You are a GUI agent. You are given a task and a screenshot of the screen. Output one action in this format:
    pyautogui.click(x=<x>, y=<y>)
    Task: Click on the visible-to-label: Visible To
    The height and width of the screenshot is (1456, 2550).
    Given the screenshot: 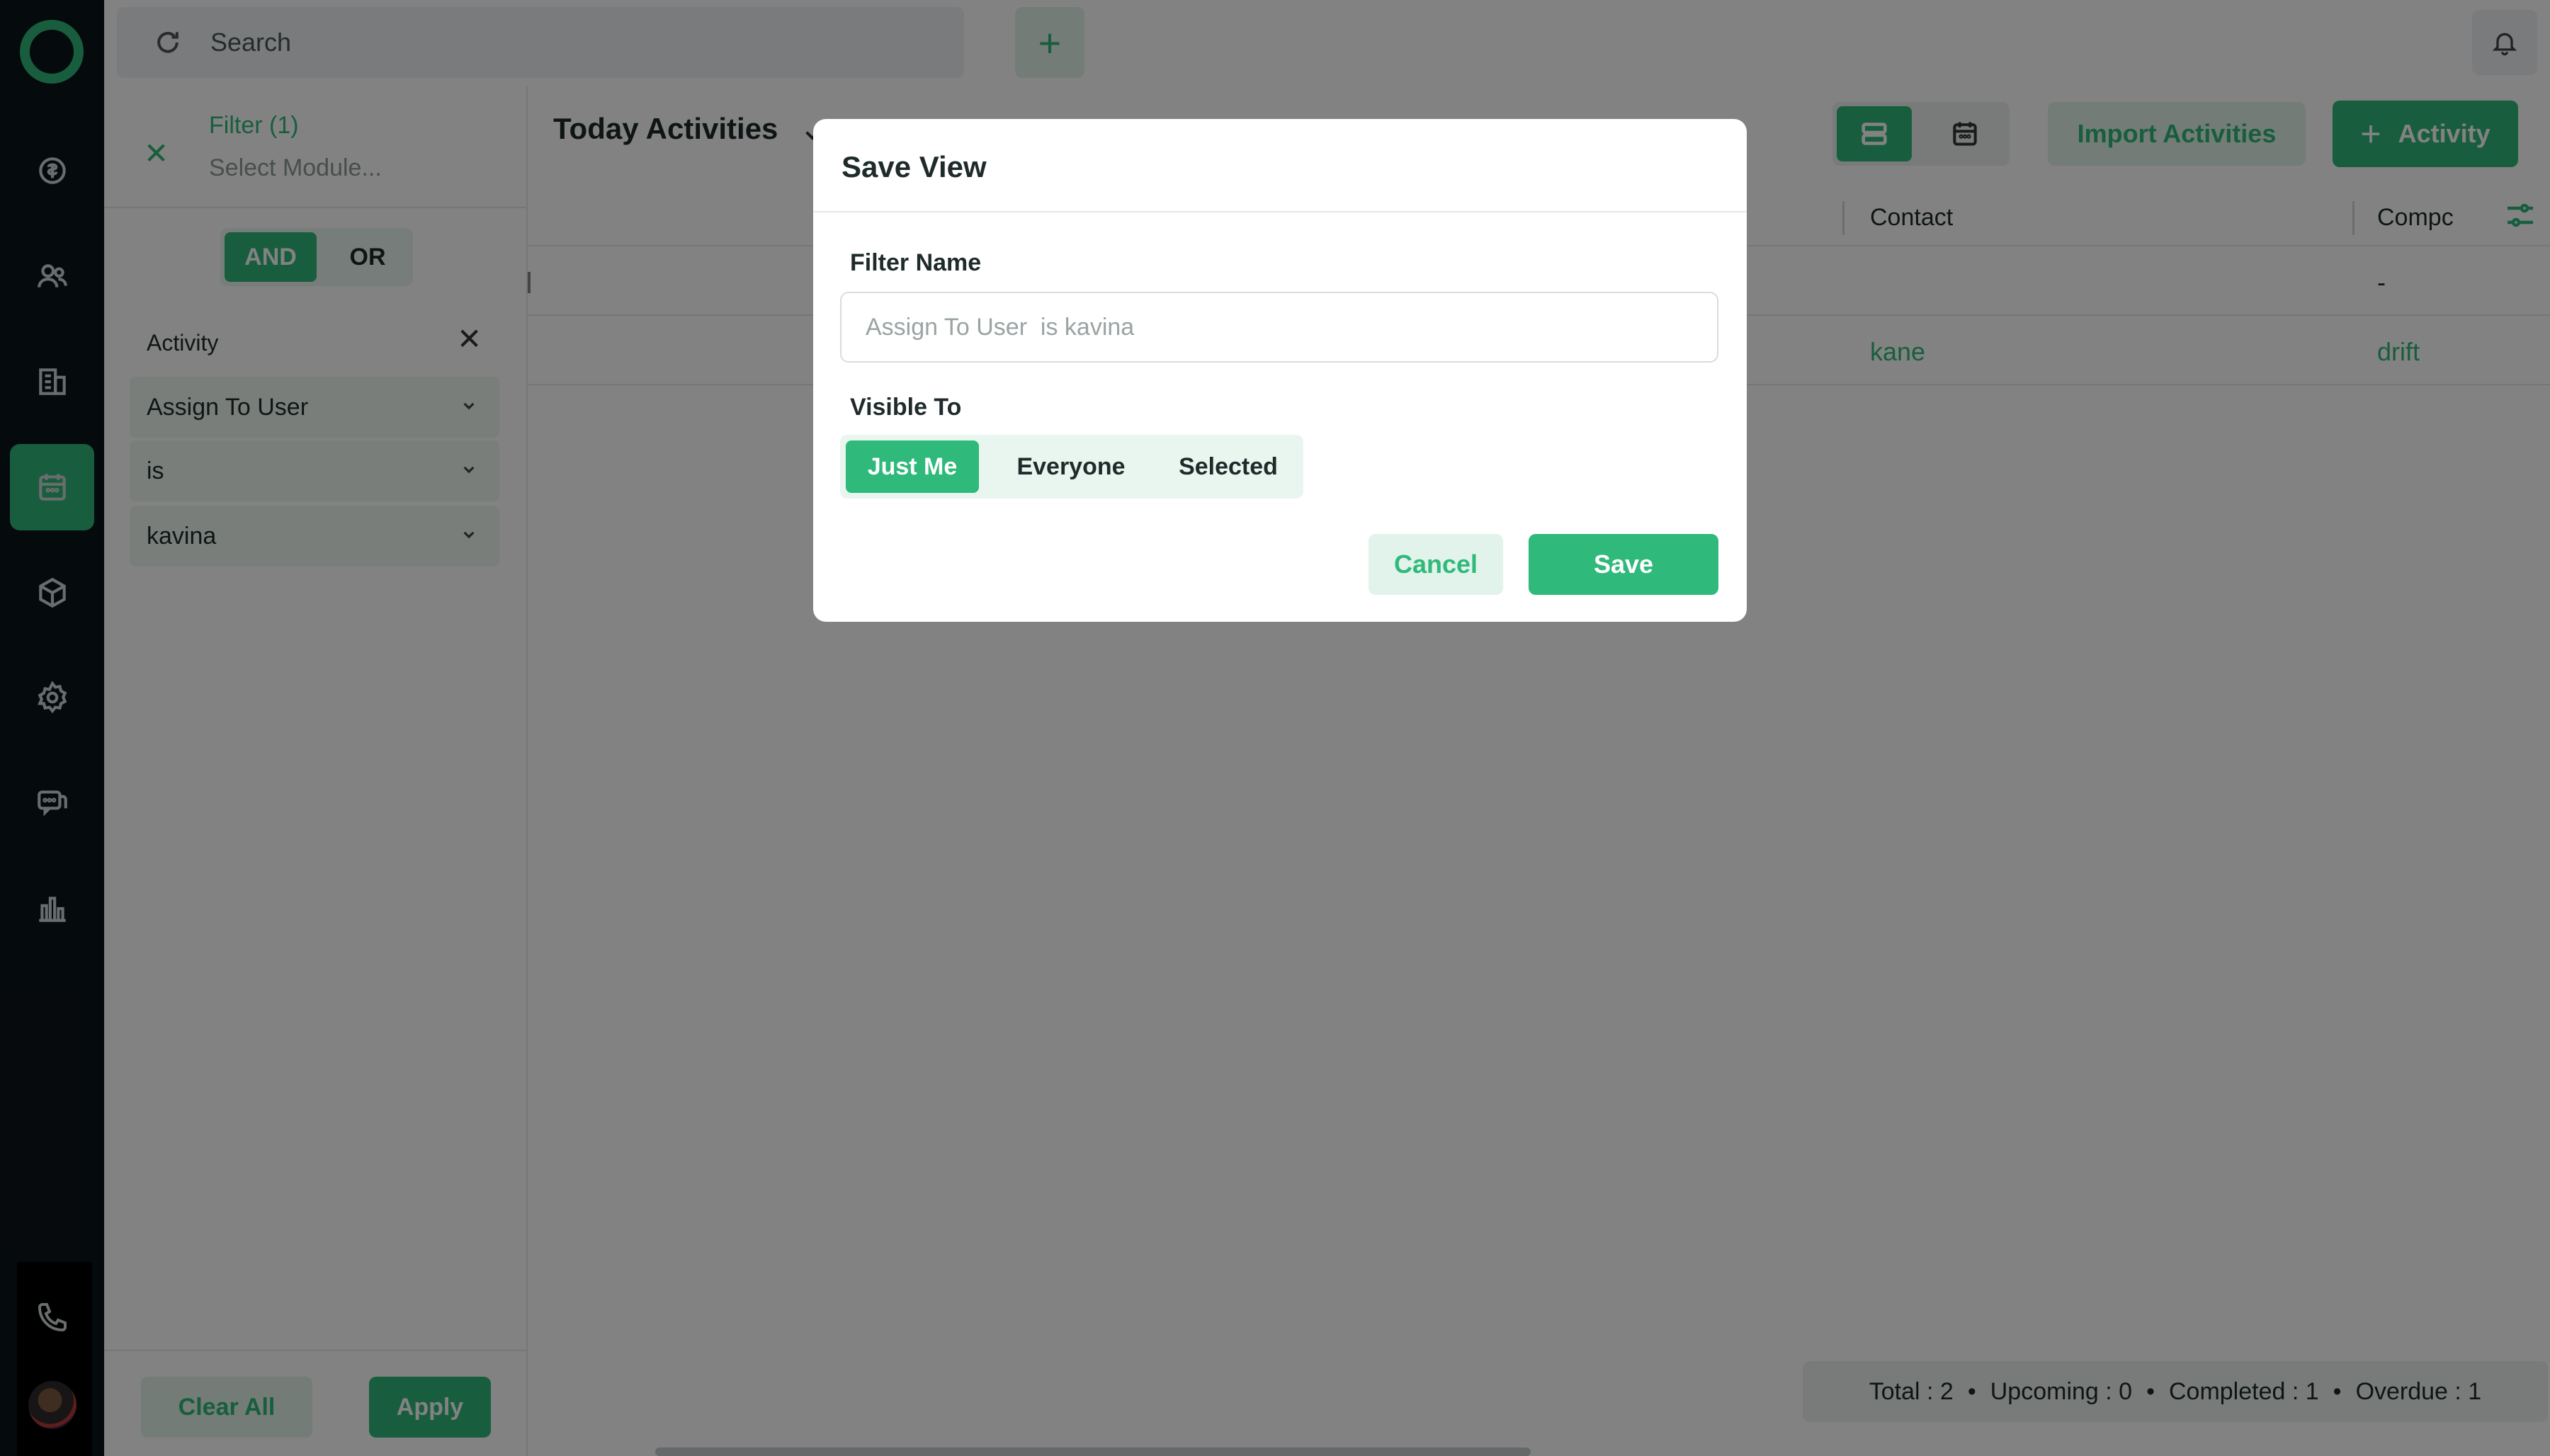 What is the action you would take?
    pyautogui.click(x=906, y=408)
    